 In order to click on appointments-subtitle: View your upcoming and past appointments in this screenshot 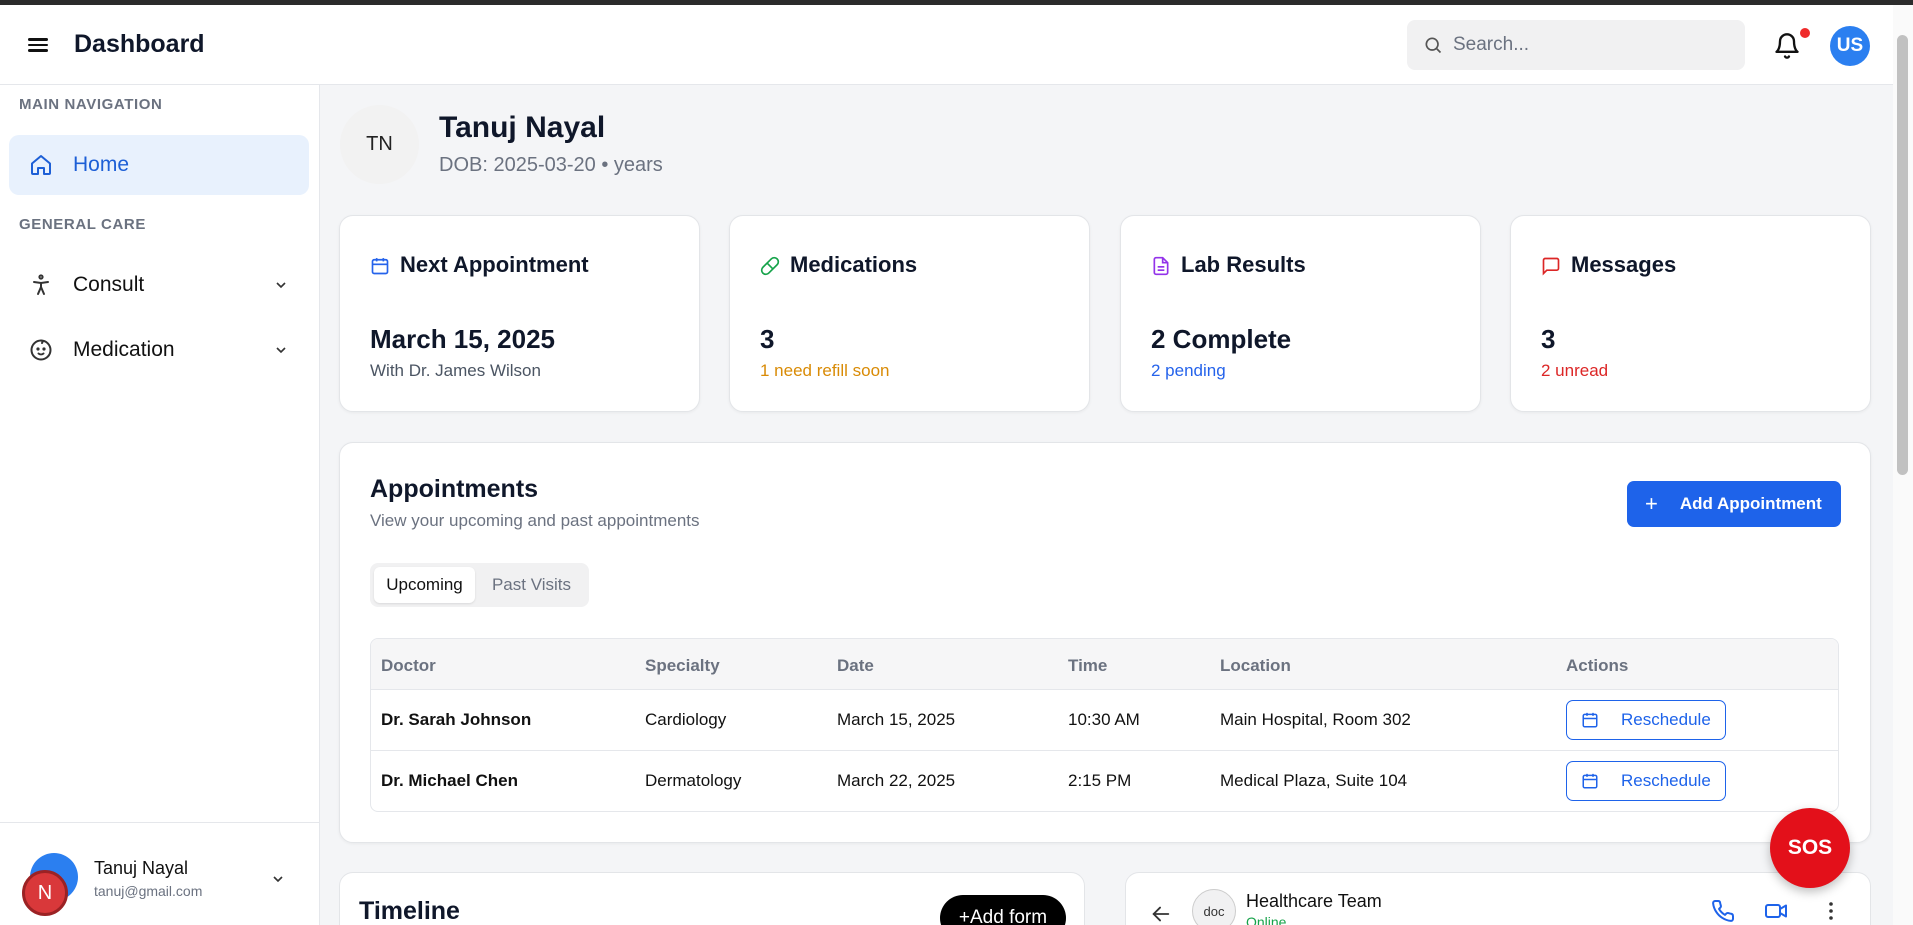, I will do `click(535, 520)`.